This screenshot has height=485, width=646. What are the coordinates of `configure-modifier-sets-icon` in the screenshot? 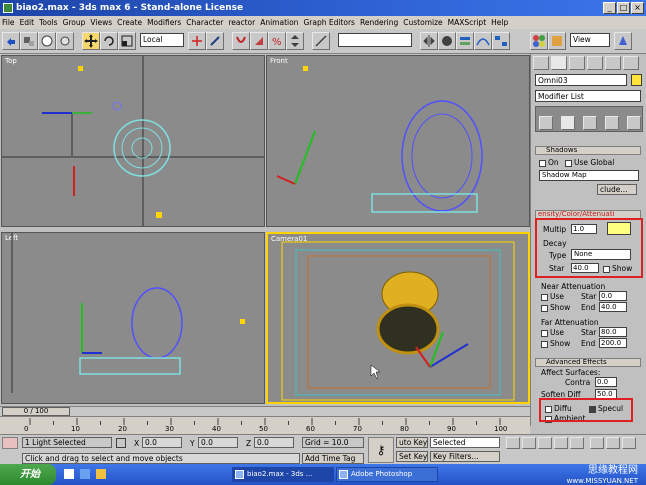 It's located at (634, 123).